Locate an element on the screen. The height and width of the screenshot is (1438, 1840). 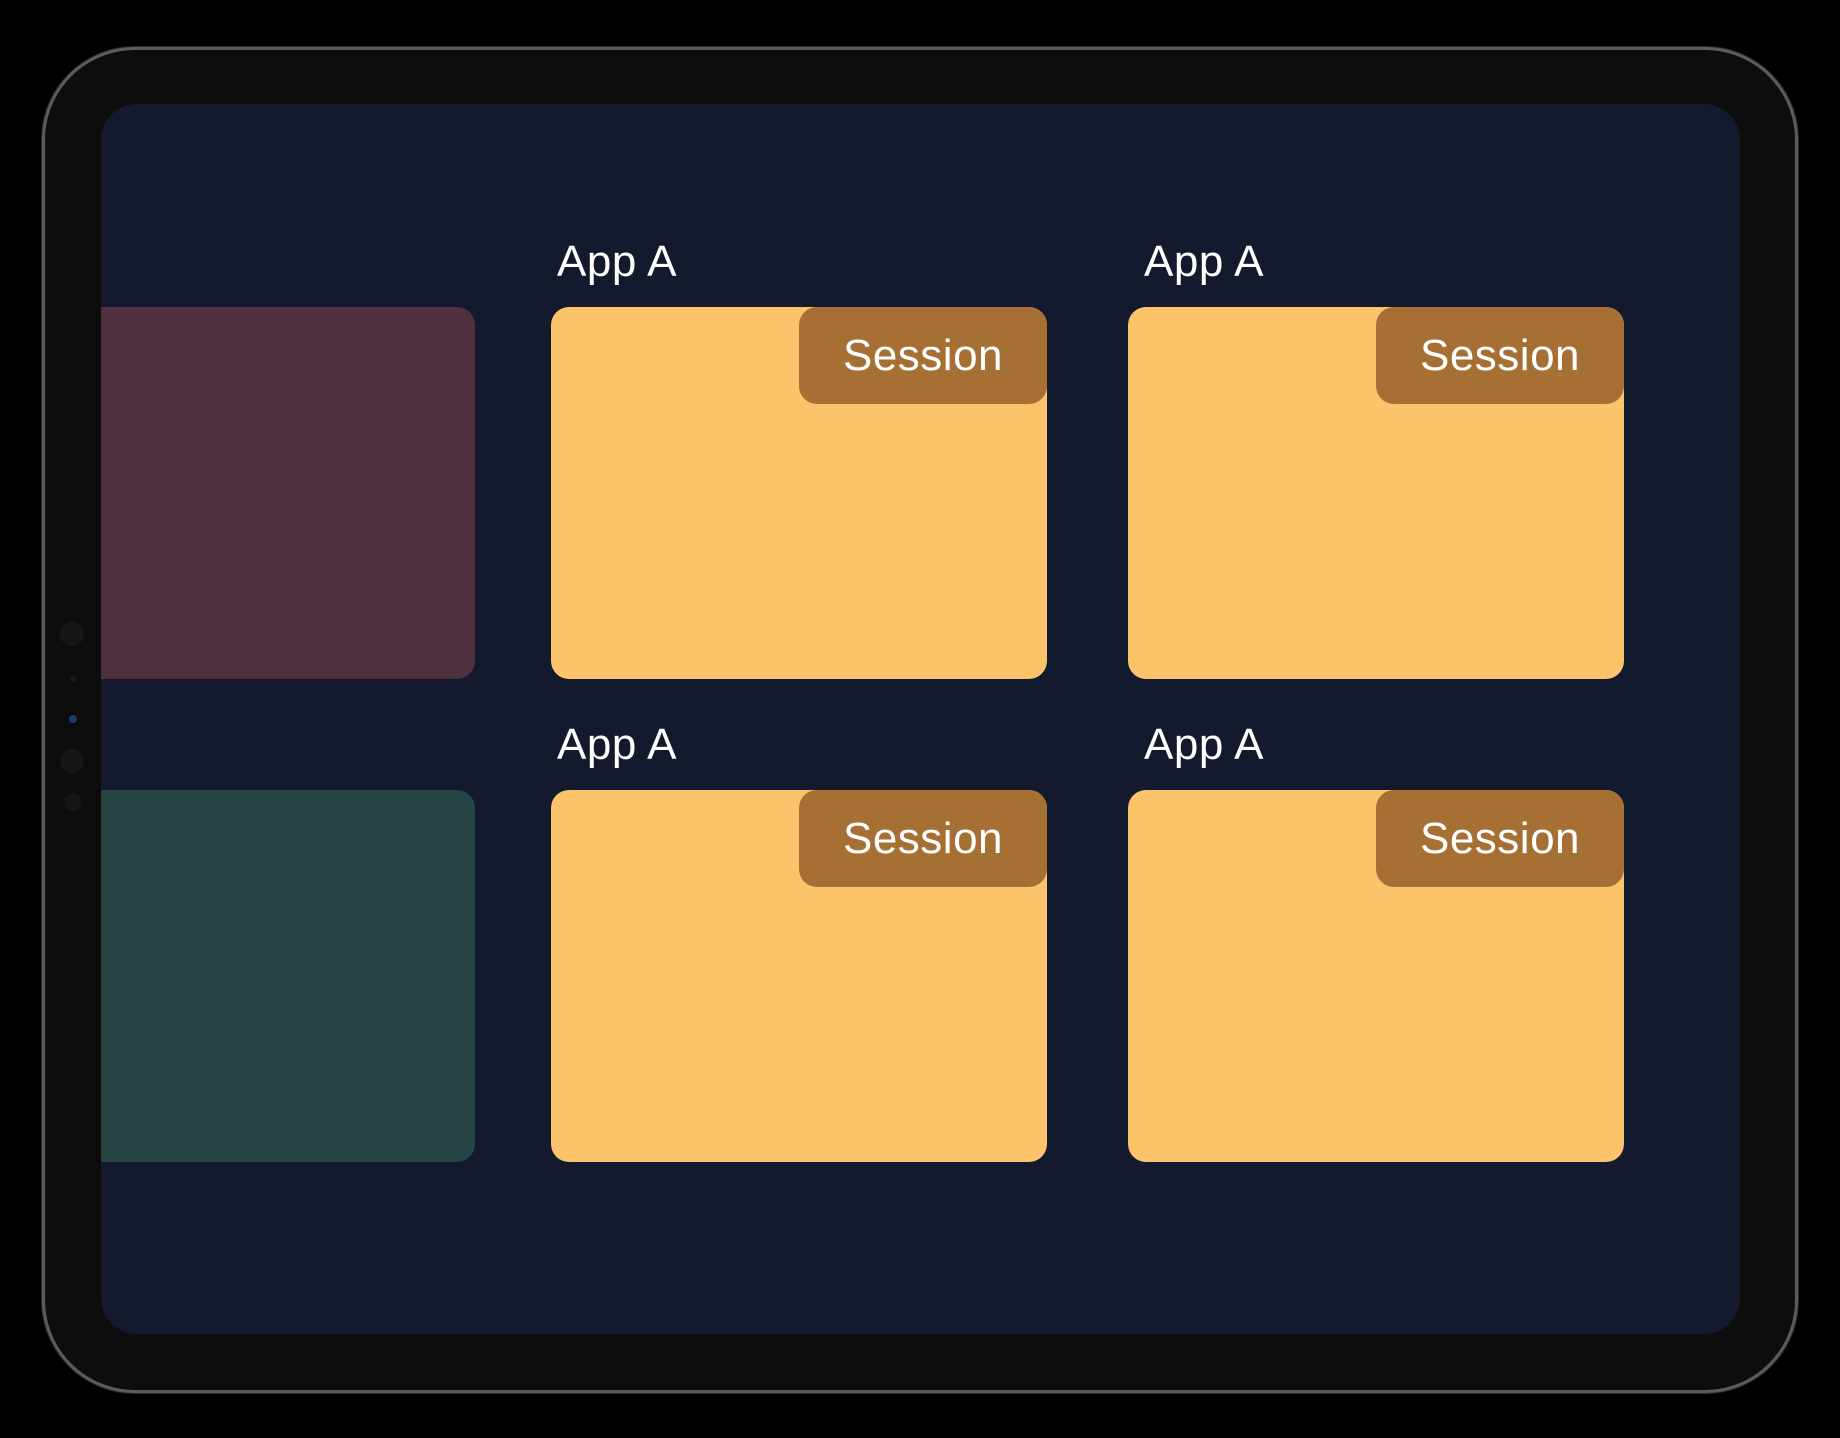
side-card-maroon is located at coordinates (288, 493).